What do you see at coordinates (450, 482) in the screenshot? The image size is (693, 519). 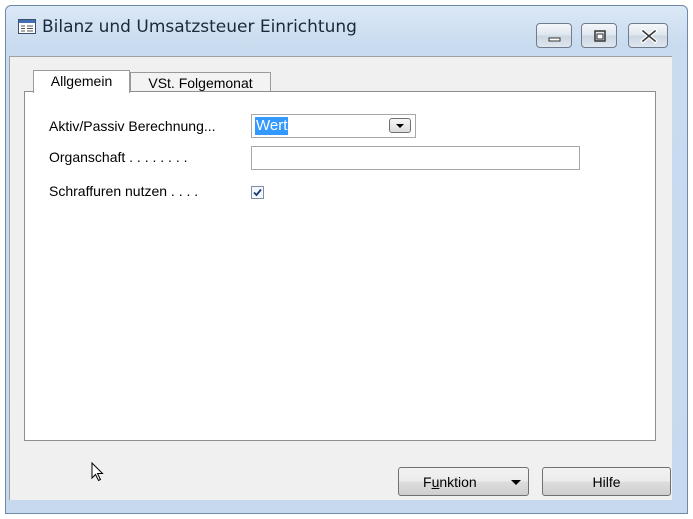 I see `funktion-button-label: Funktion` at bounding box center [450, 482].